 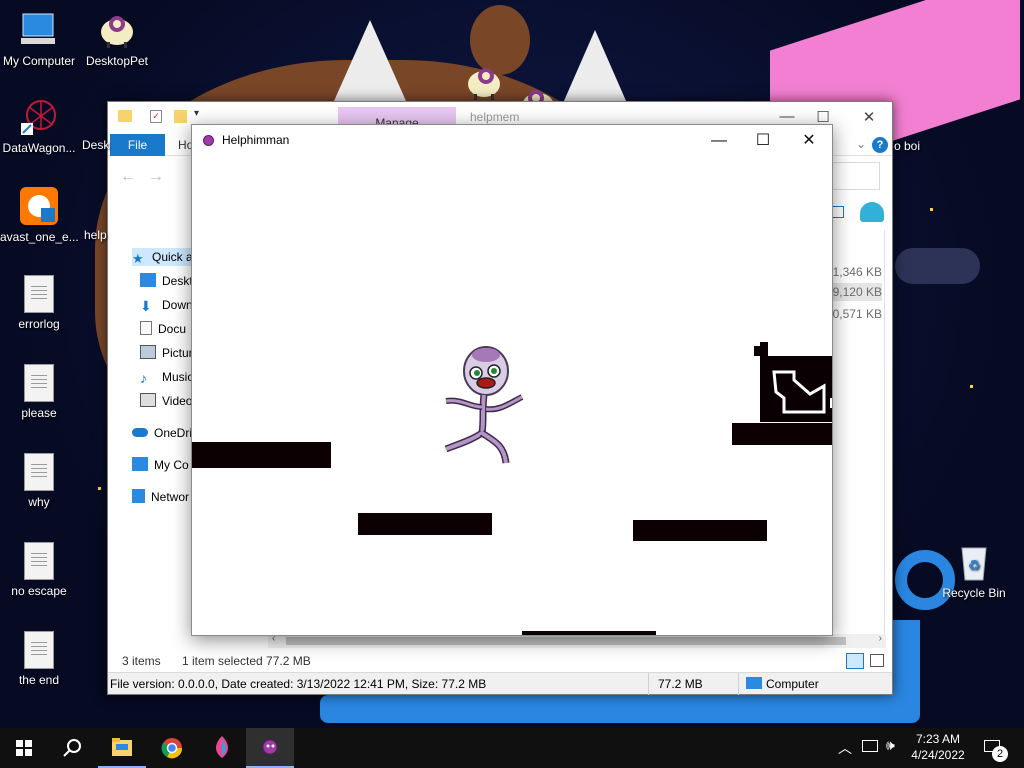 I want to click on desktop-icon-why: why, so click(x=39, y=481).